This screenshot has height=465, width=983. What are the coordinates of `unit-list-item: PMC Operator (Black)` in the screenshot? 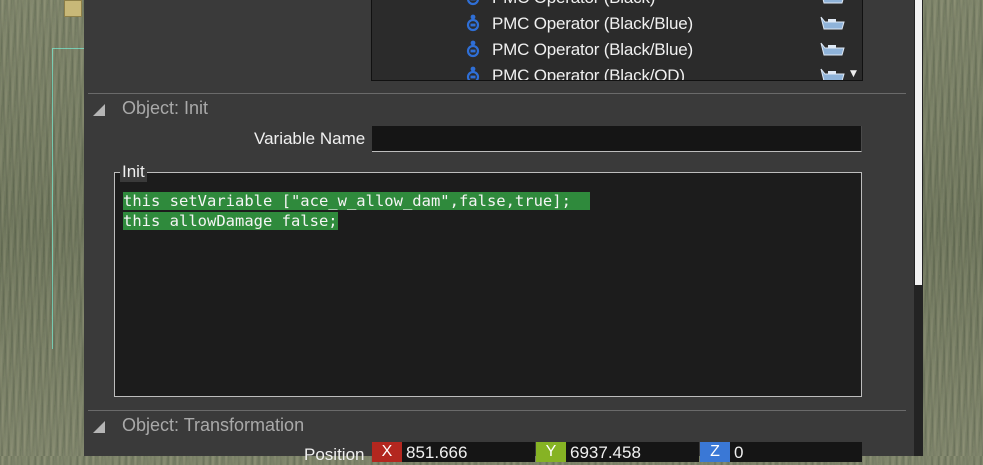 It's located at (617, 5).